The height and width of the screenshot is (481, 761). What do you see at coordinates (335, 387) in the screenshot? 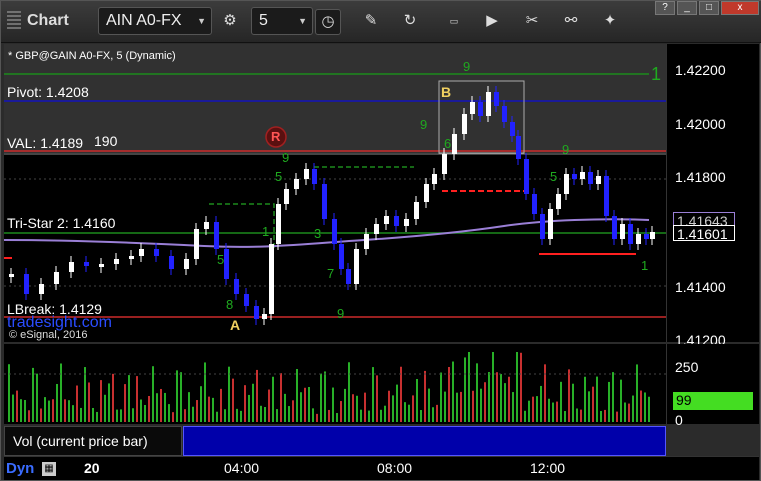
I see `volume-canvas` at bounding box center [335, 387].